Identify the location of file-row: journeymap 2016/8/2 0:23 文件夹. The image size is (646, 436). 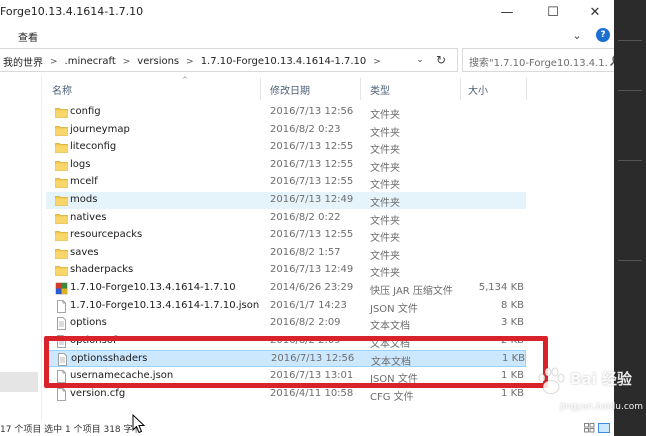
(286, 130).